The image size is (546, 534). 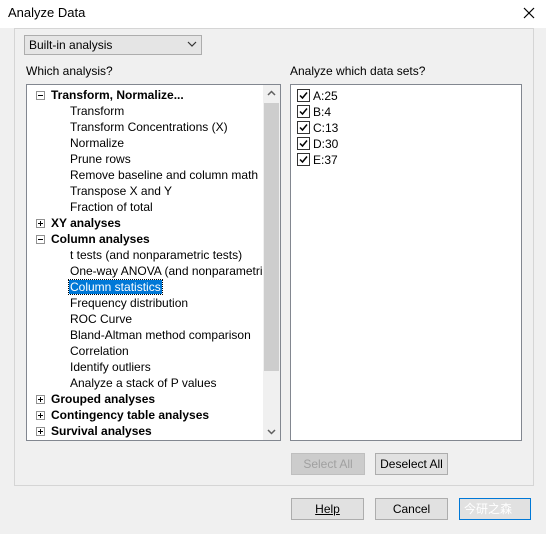 I want to click on tree-item: Frequency distribution, so click(x=129, y=303).